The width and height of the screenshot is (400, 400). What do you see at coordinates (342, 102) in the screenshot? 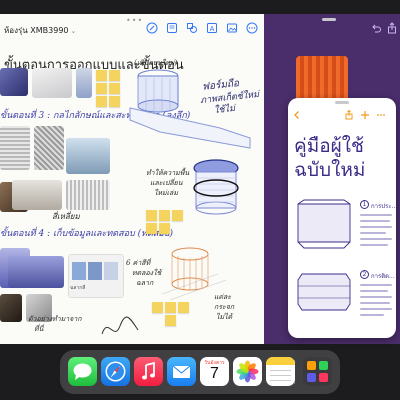
I see `slideover-handle` at bounding box center [342, 102].